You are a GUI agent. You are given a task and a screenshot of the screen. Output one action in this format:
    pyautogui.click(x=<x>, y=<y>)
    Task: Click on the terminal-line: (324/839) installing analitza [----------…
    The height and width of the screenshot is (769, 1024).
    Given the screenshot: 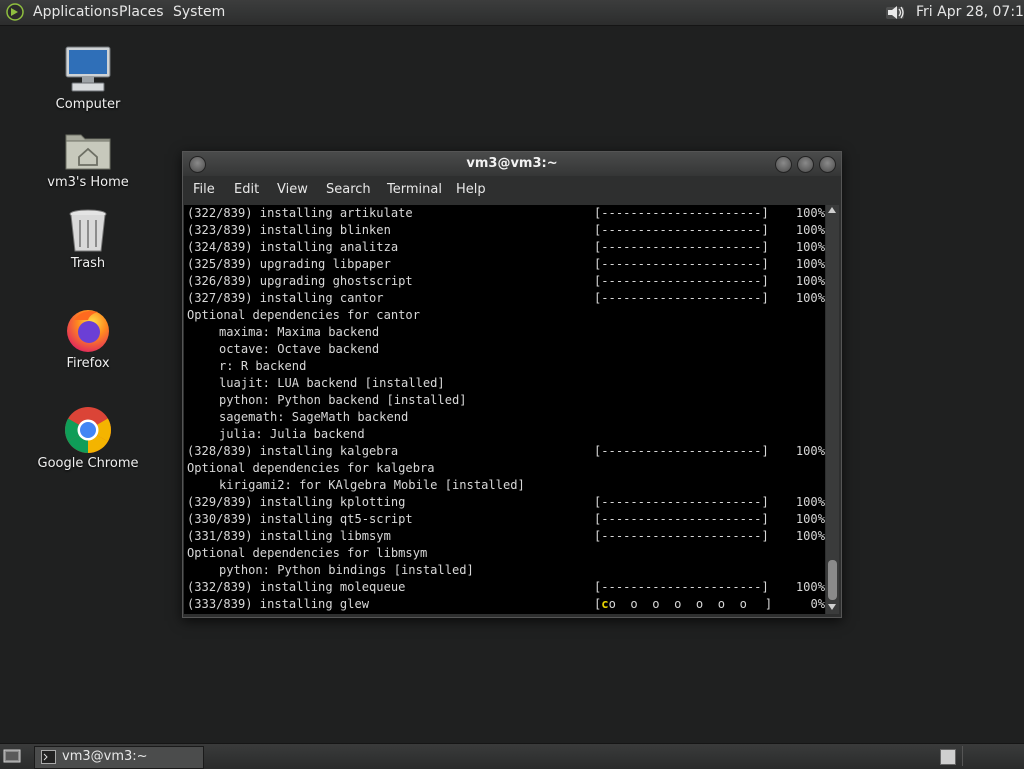 What is the action you would take?
    pyautogui.click(x=504, y=247)
    